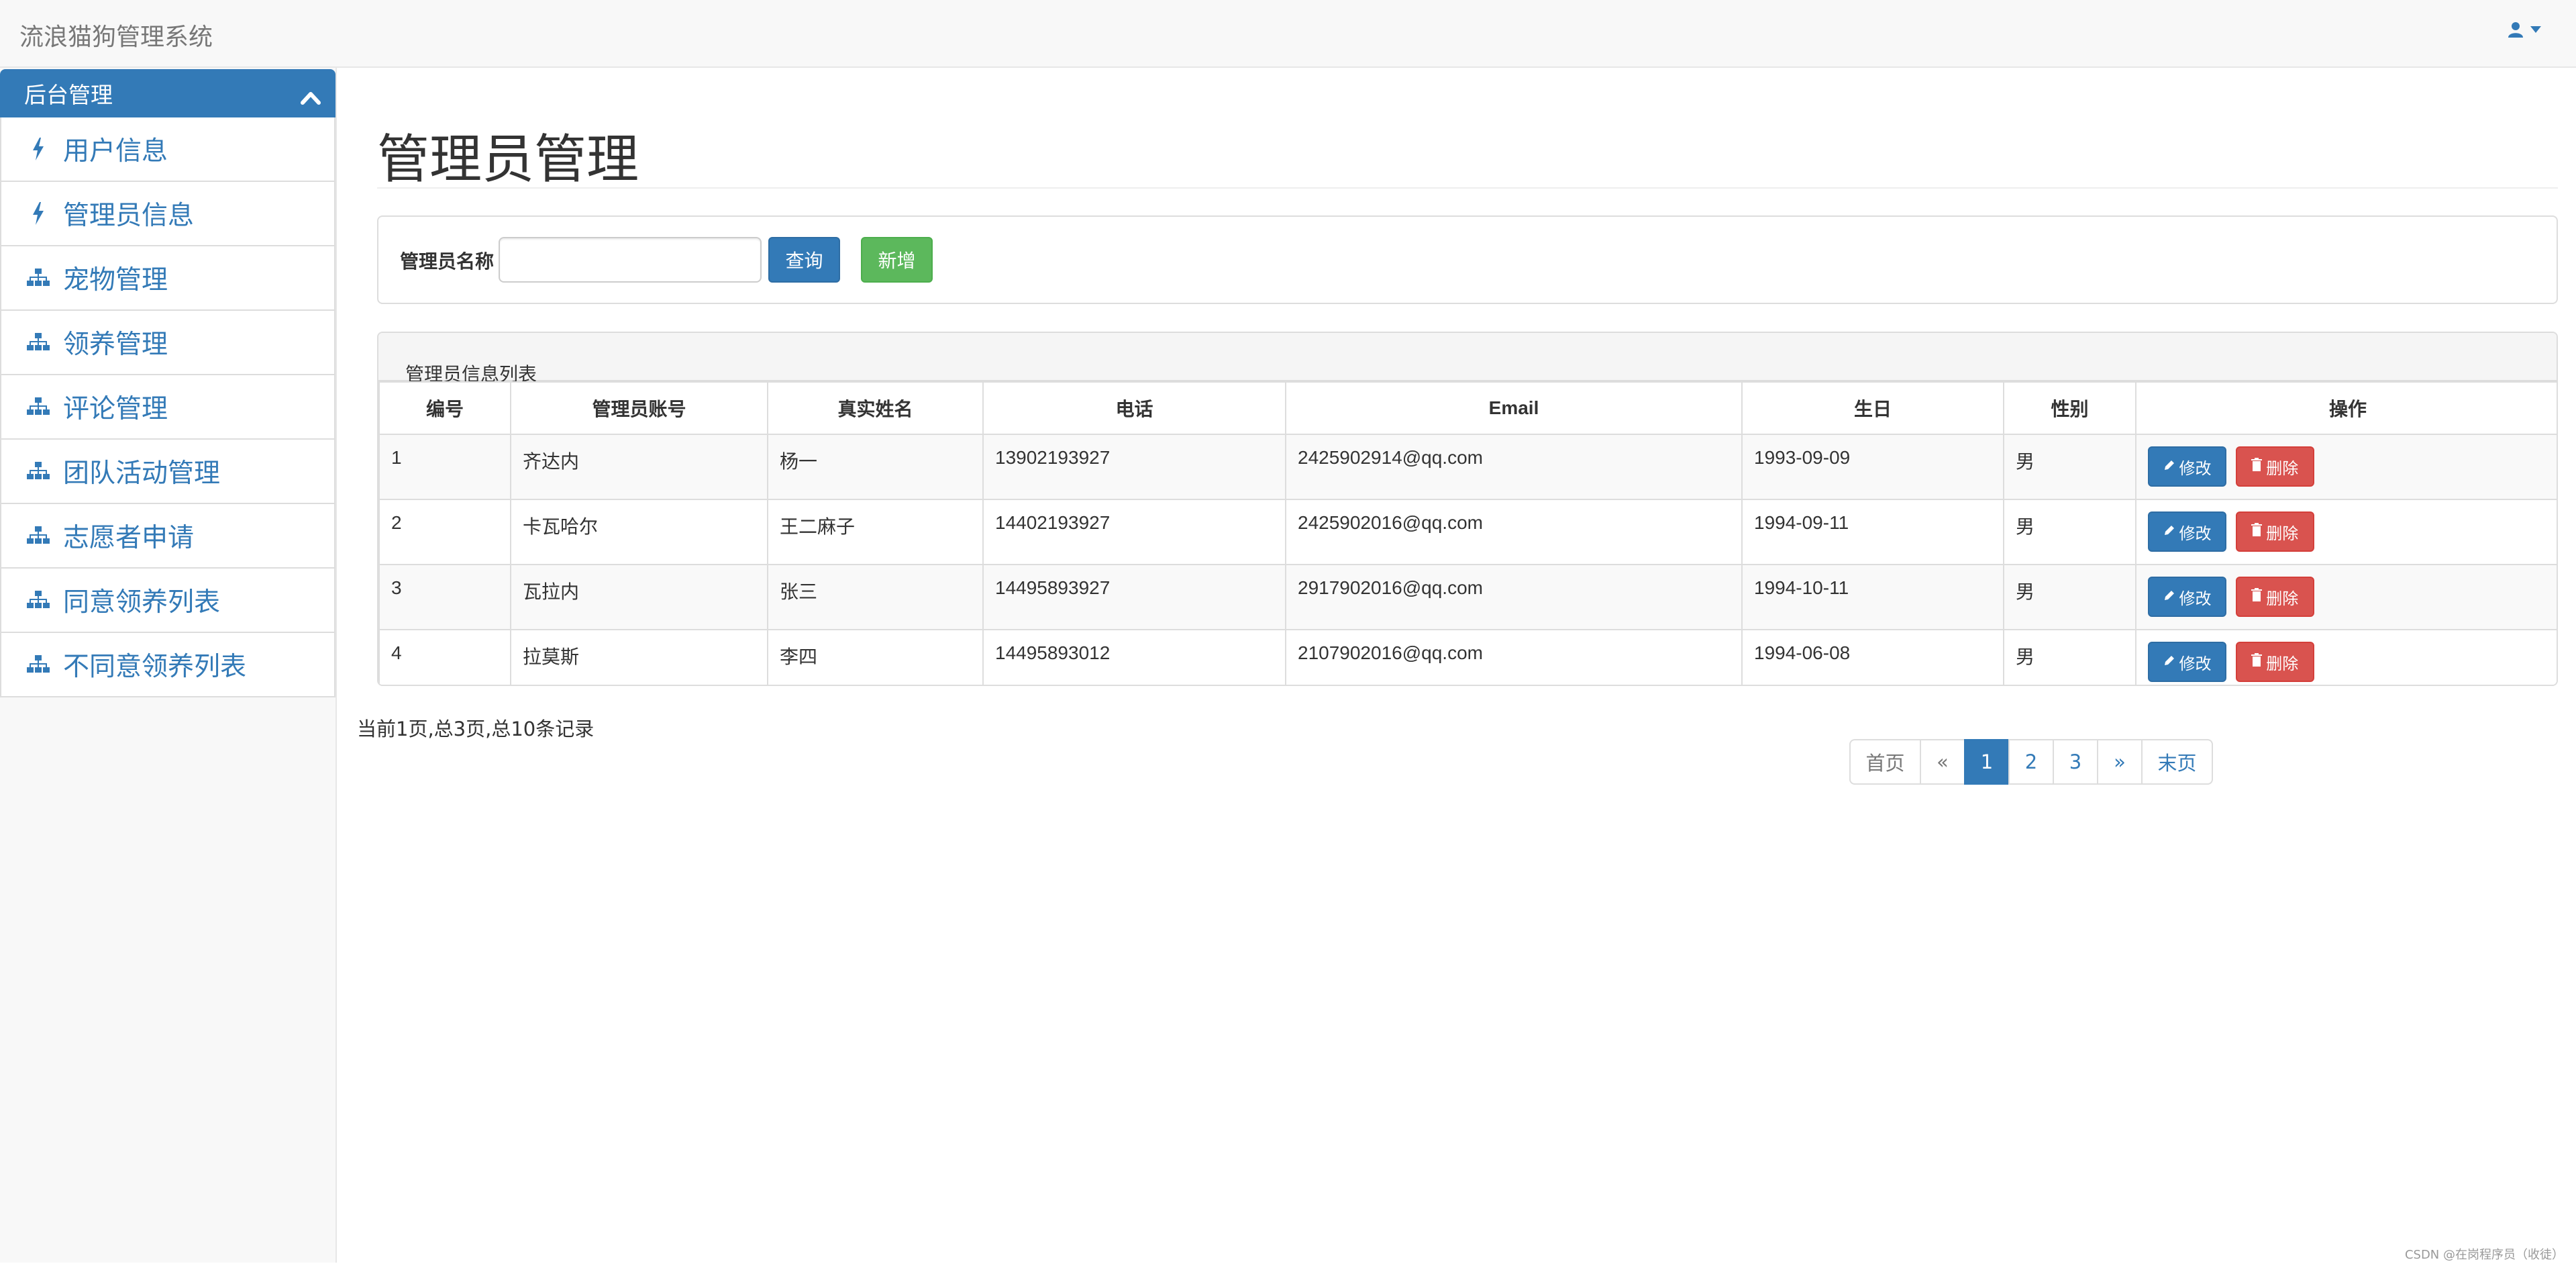  I want to click on page-link-3: 3, so click(2075, 762).